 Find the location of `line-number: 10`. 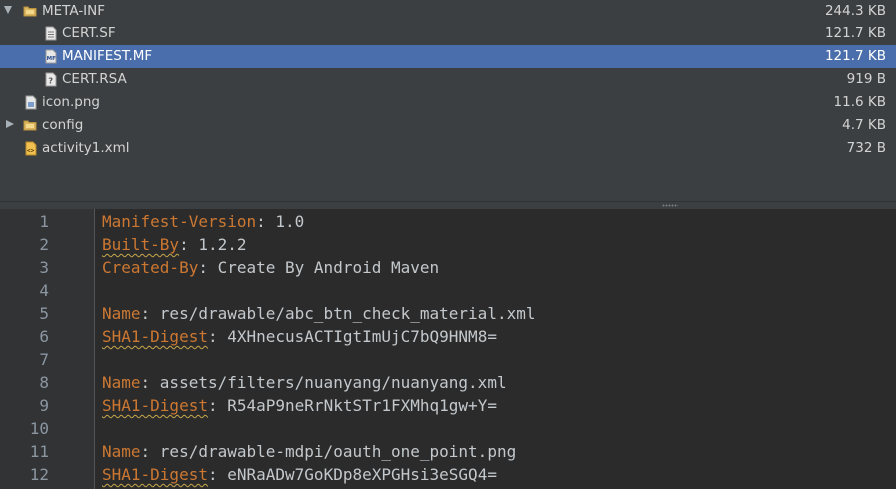

line-number: 10 is located at coordinates (39, 428).